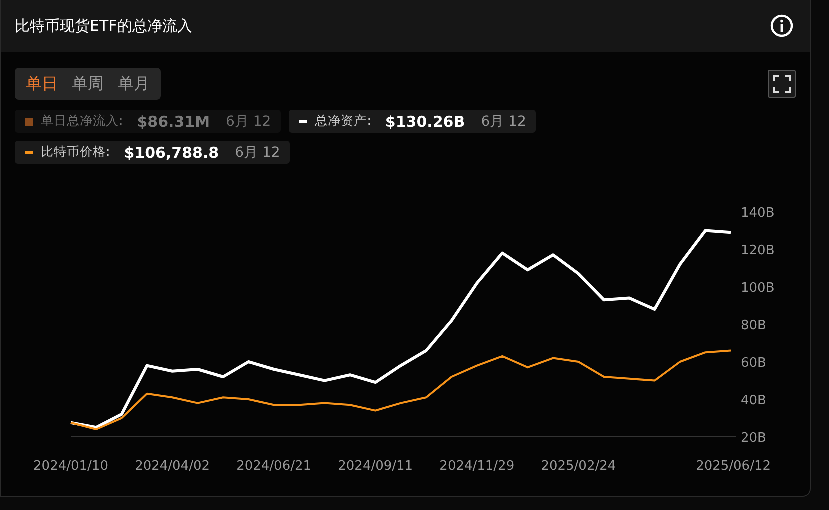 This screenshot has height=510, width=829. Describe the element at coordinates (88, 84) in the screenshot. I see `period-tab: 单周` at that location.